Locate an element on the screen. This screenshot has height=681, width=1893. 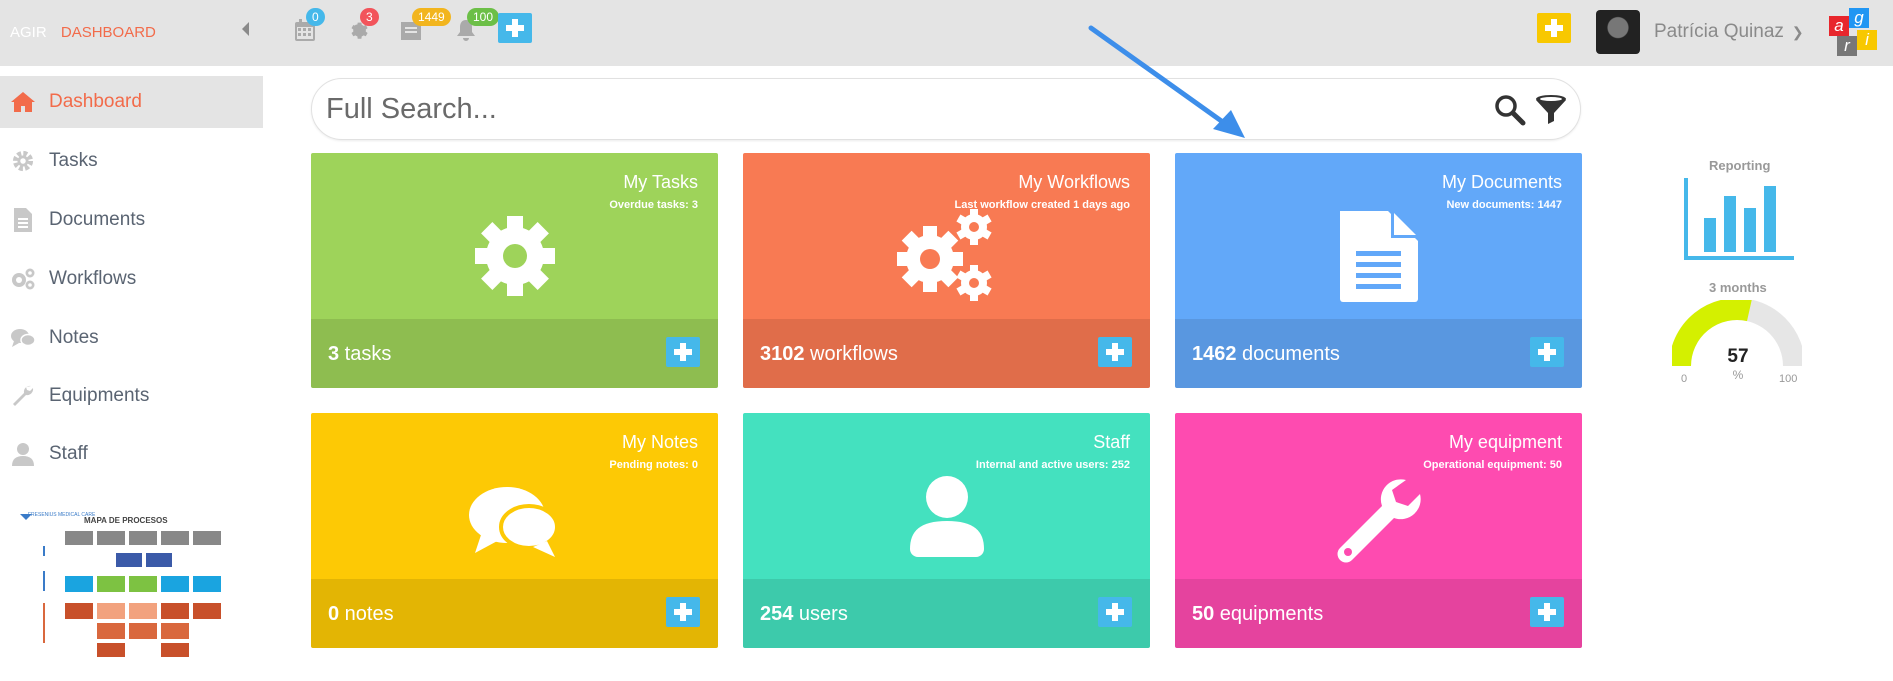
sidebar-item-notes: Notes is located at coordinates (131, 338).